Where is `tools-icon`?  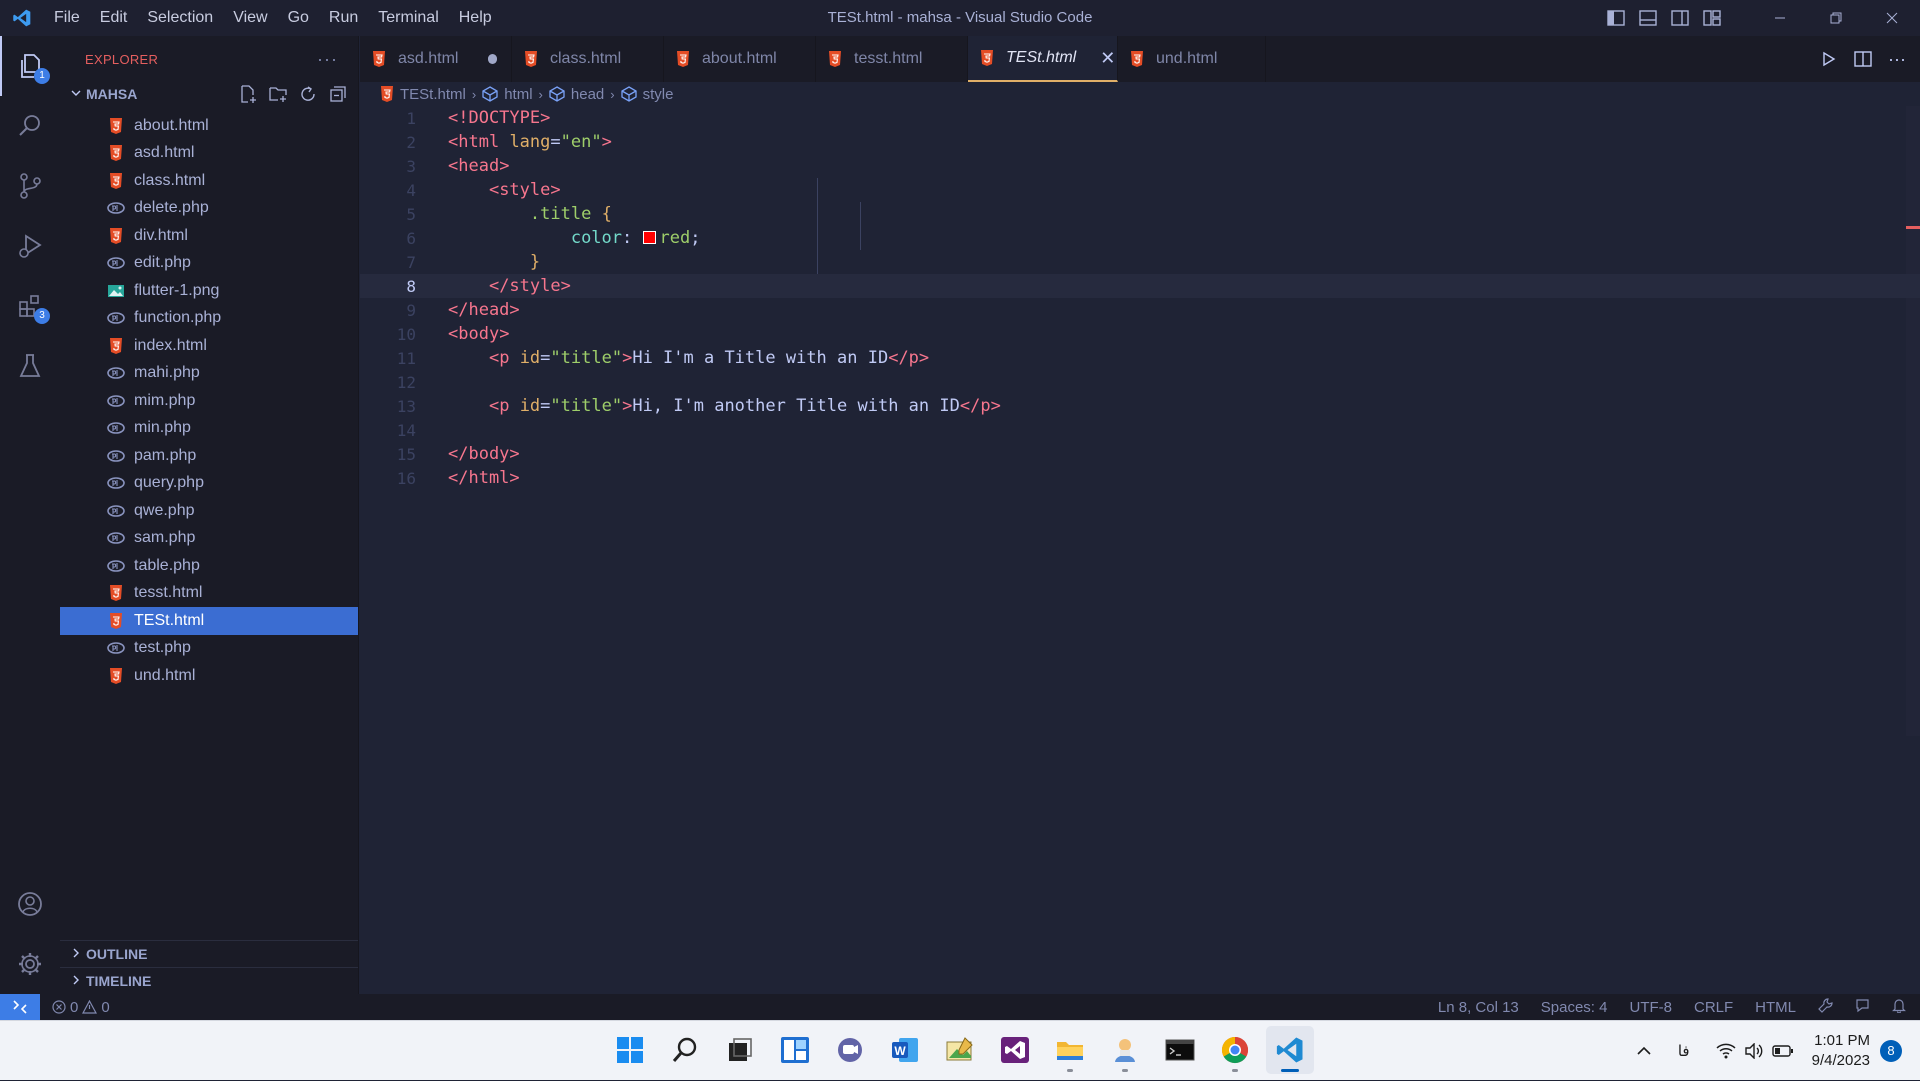 tools-icon is located at coordinates (1825, 1007).